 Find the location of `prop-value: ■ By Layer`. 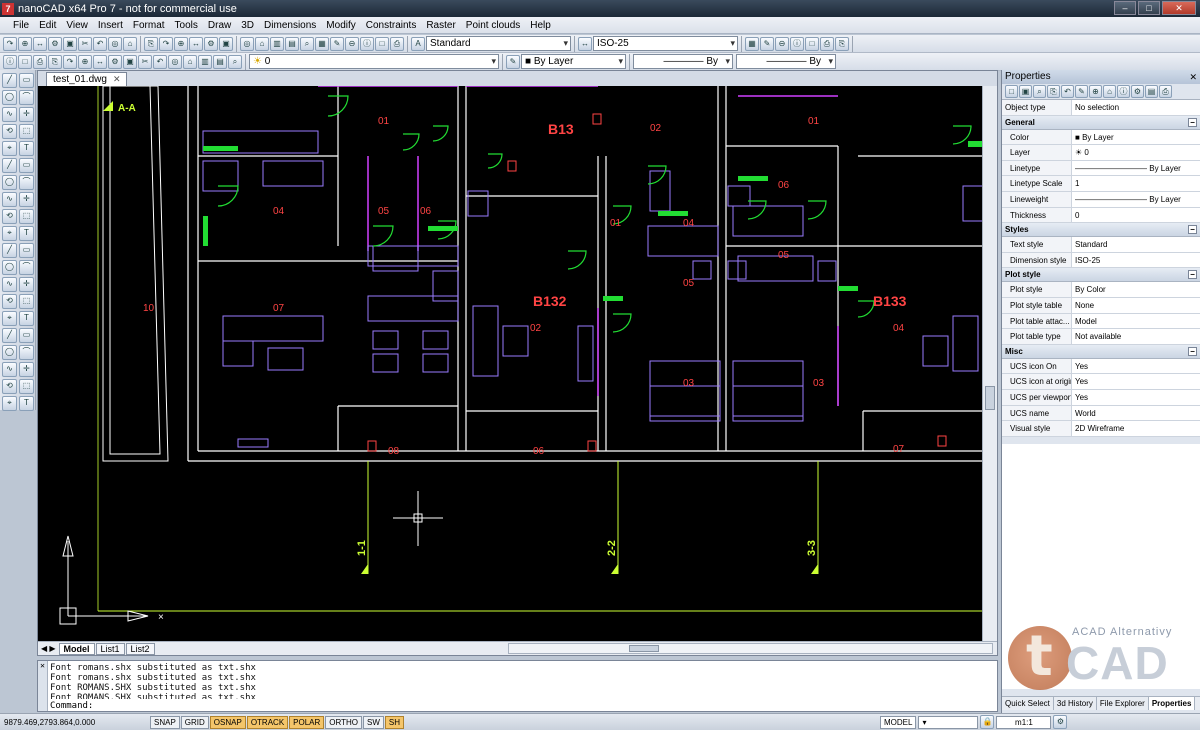

prop-value: ■ By Layer is located at coordinates (1136, 137).